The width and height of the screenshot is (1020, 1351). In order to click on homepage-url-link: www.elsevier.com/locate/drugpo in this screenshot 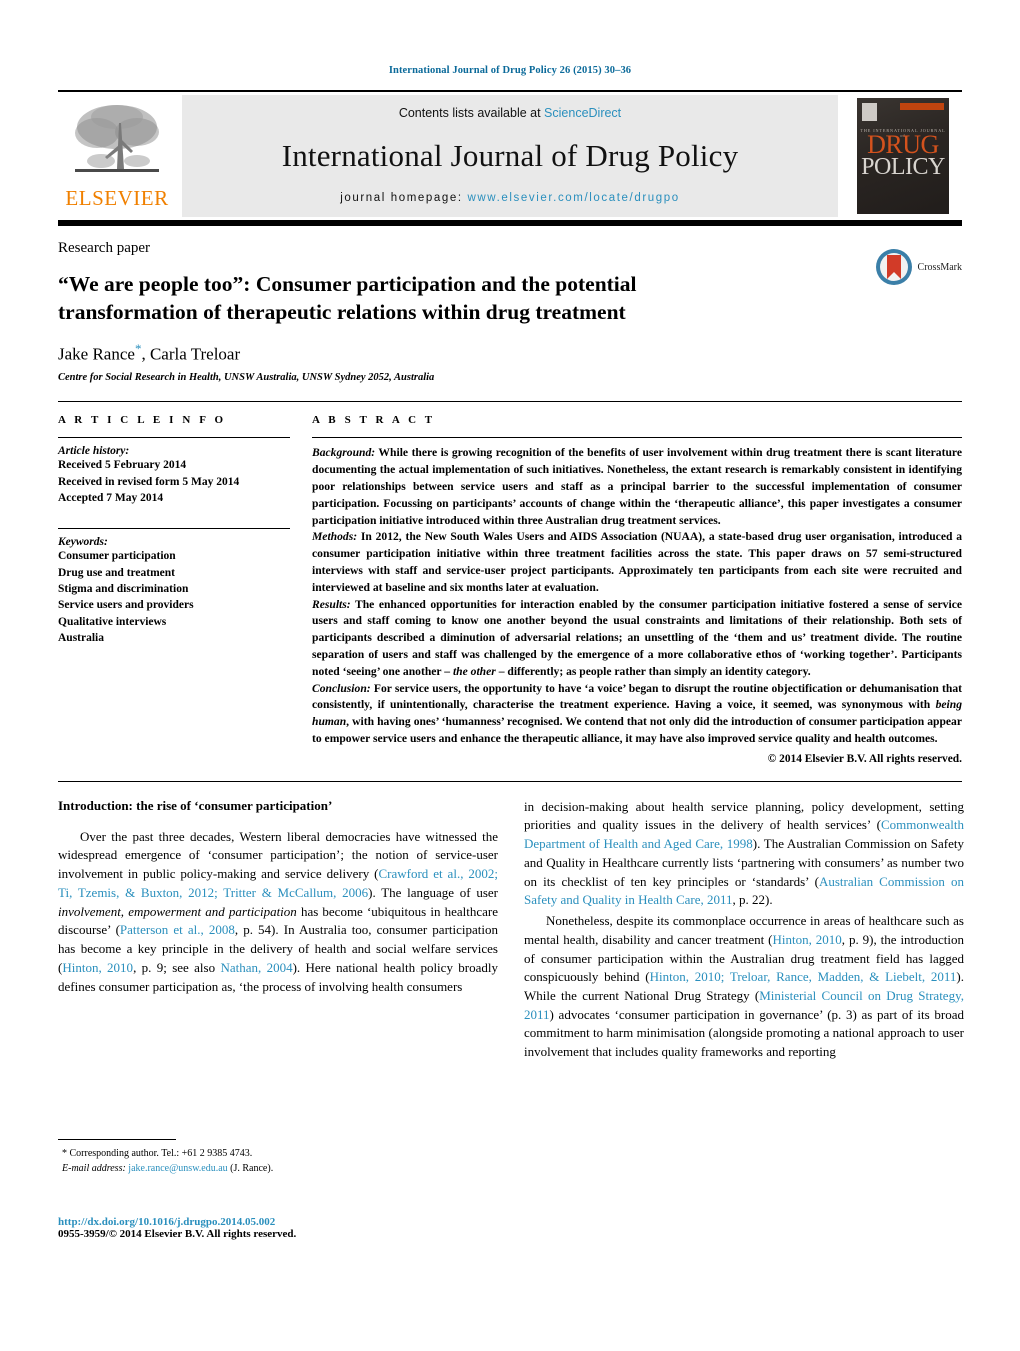, I will do `click(573, 198)`.